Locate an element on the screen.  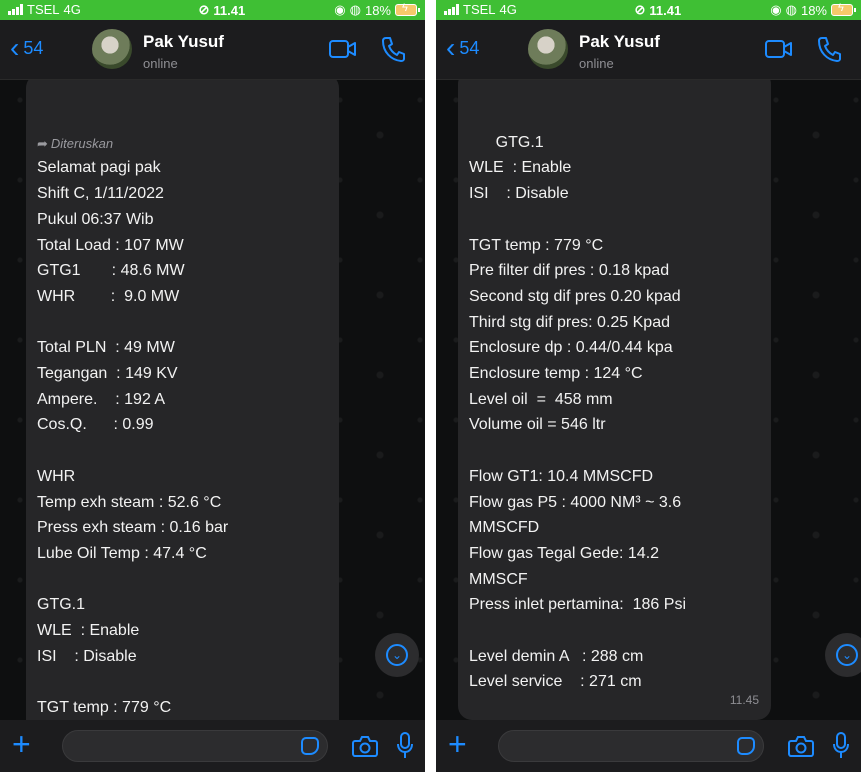
forwarded-label: ➦ Diteruskan is located at coordinates (75, 144).